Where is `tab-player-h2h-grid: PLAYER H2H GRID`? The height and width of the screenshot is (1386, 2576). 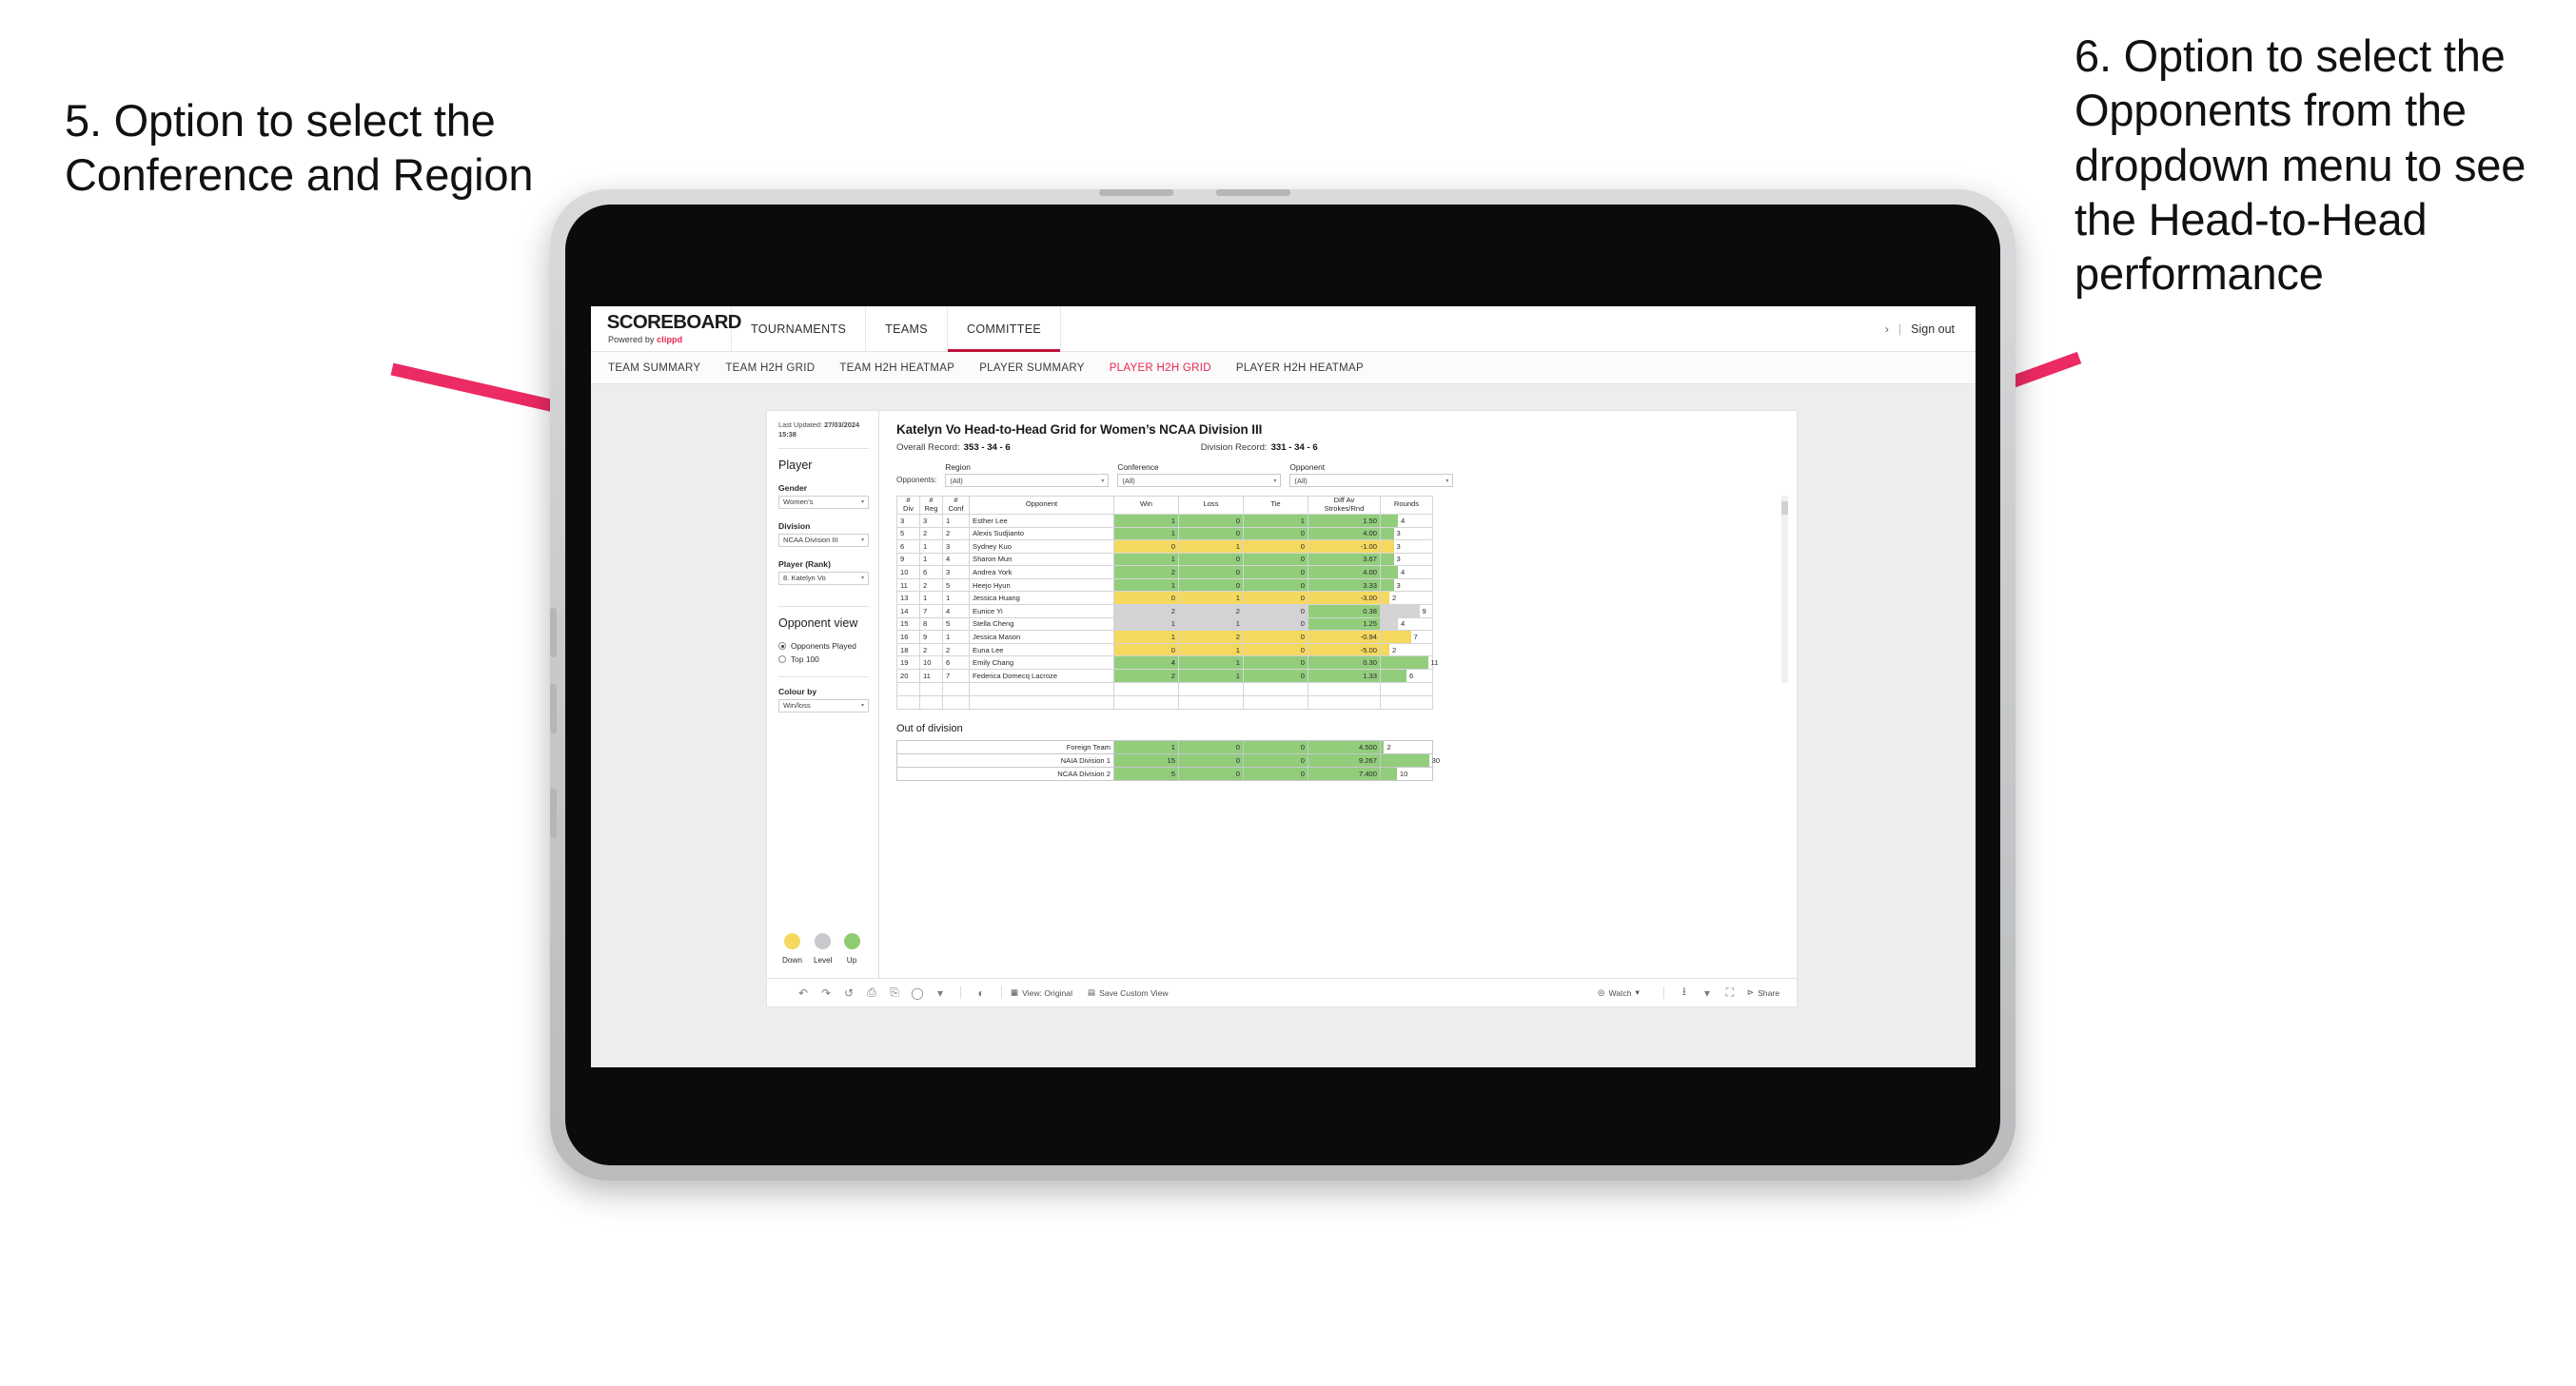
tab-player-h2h-grid: PLAYER H2H GRID is located at coordinates (1160, 368).